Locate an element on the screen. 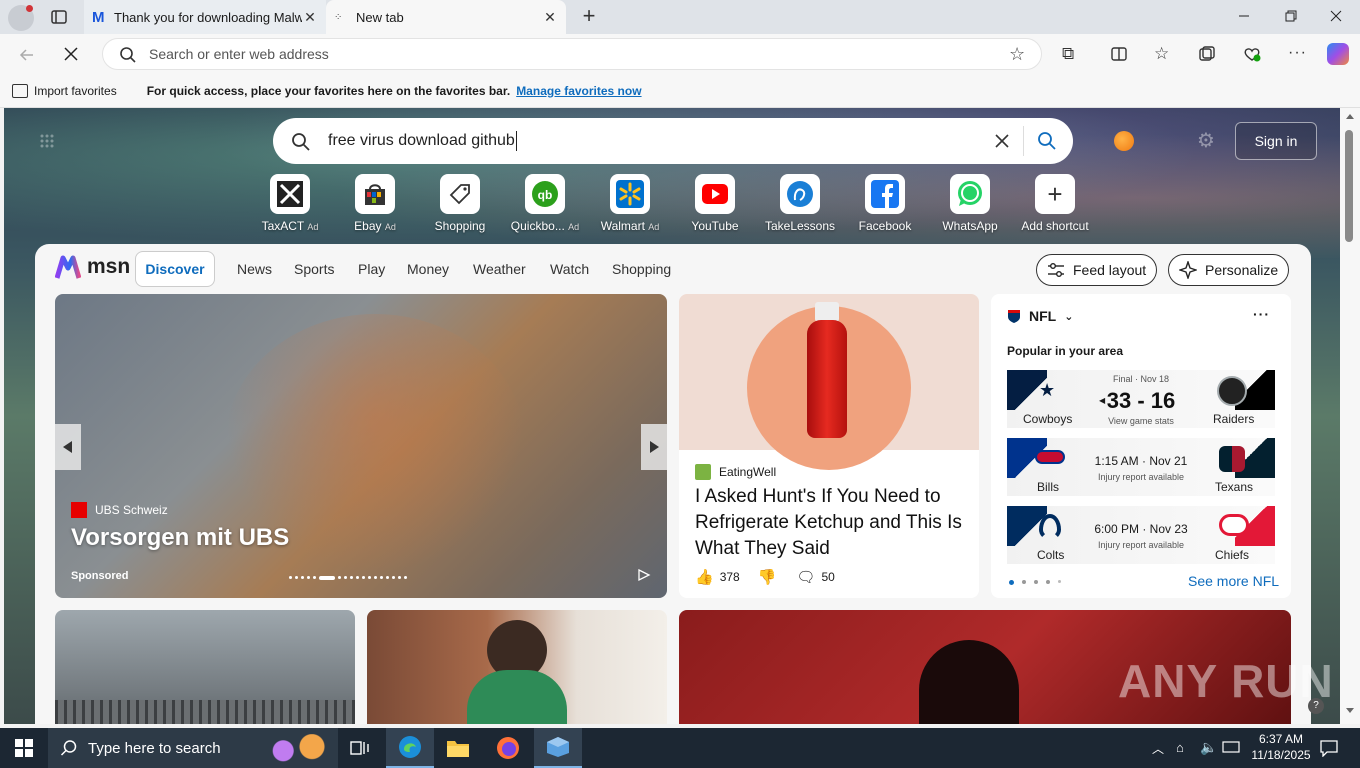  split-screen-icon is located at coordinates (1119, 54).